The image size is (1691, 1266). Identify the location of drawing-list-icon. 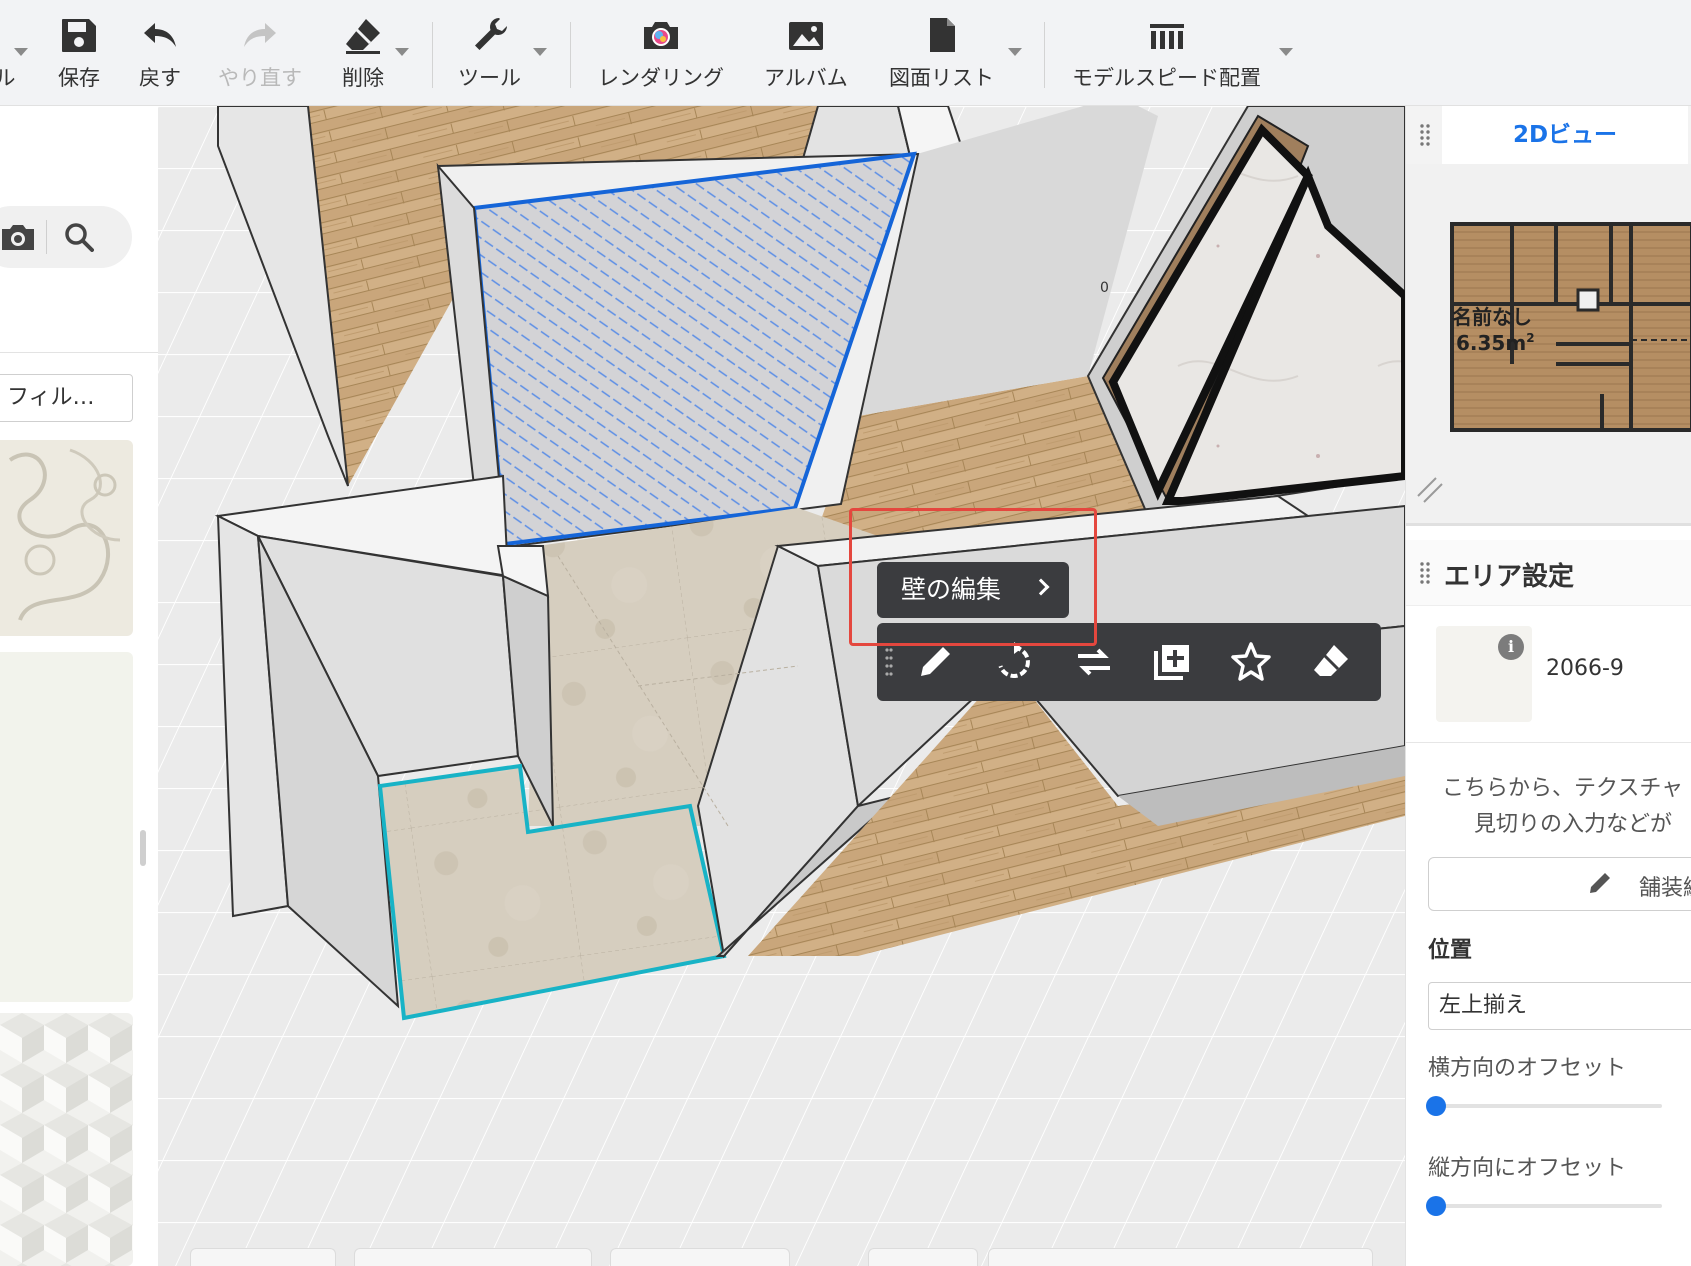
(942, 35).